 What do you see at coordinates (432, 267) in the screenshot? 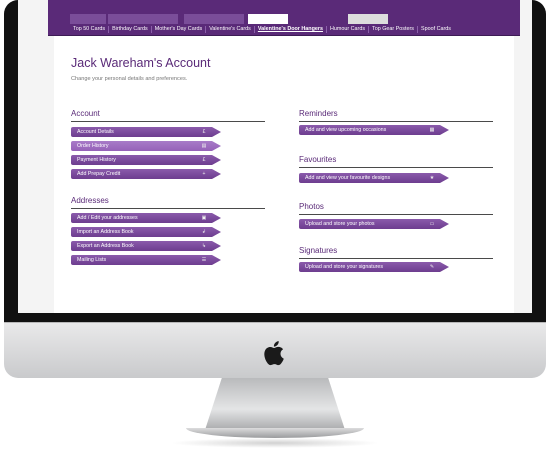
I see `pen-icon: ✎` at bounding box center [432, 267].